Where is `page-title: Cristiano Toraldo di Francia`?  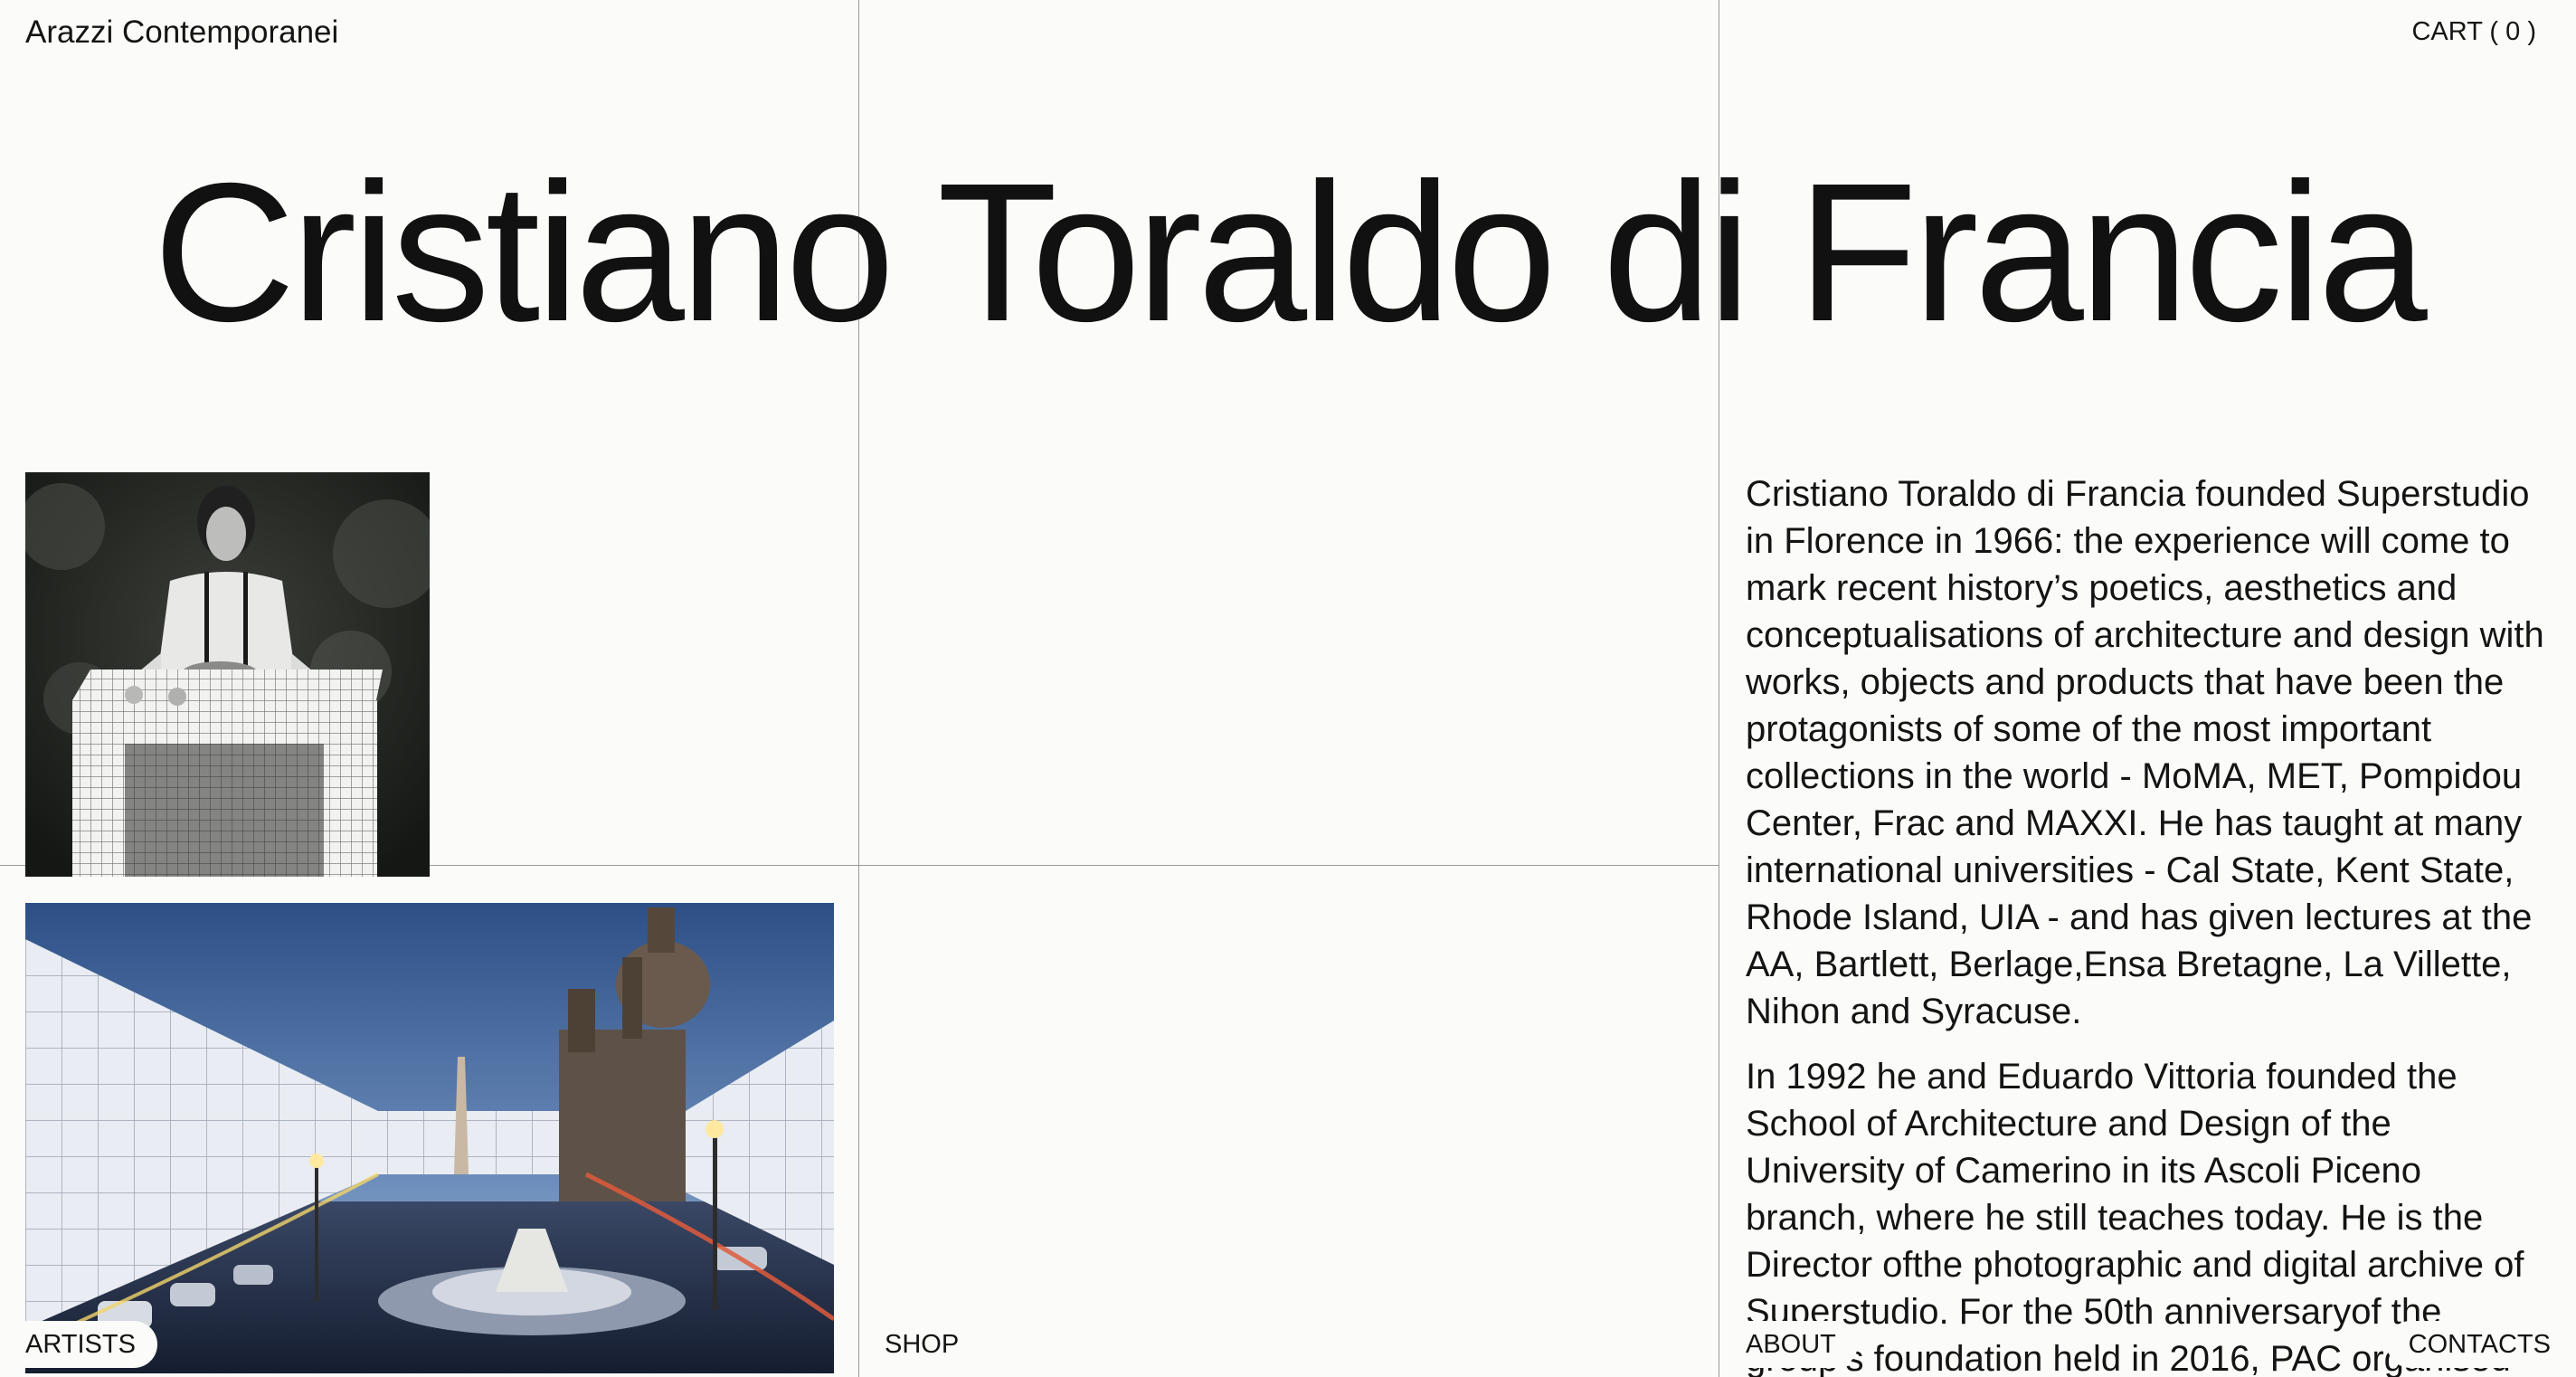 page-title: Cristiano Toraldo di Francia is located at coordinates (1291, 253).